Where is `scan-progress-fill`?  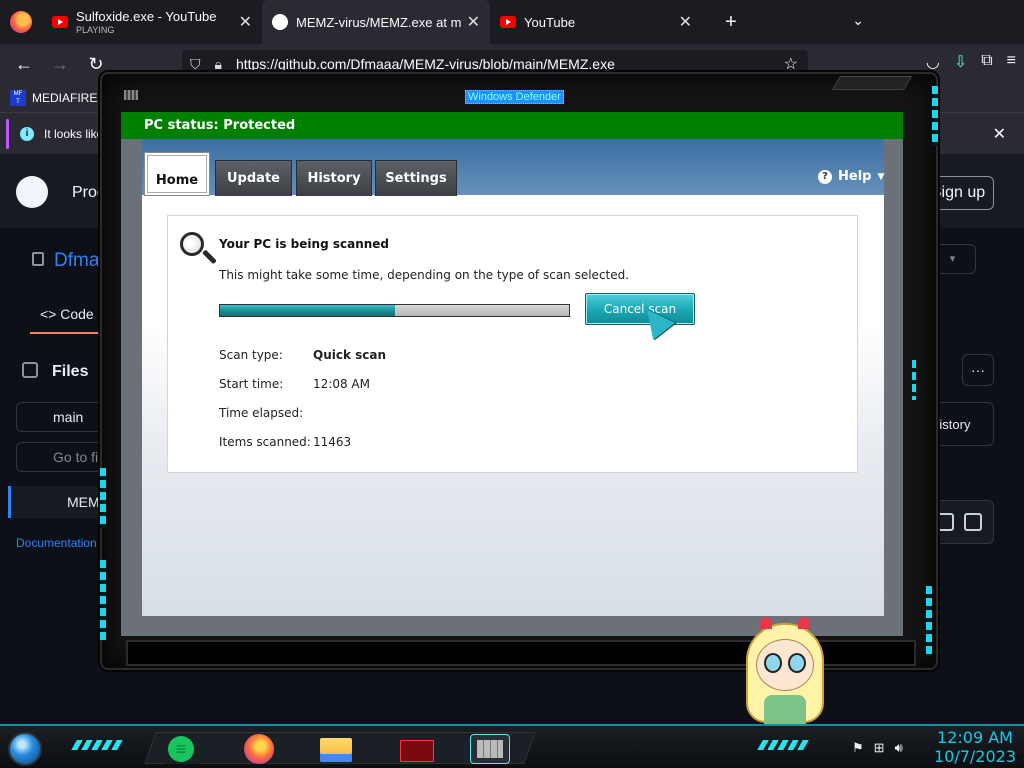
scan-progress-fill is located at coordinates (307, 310).